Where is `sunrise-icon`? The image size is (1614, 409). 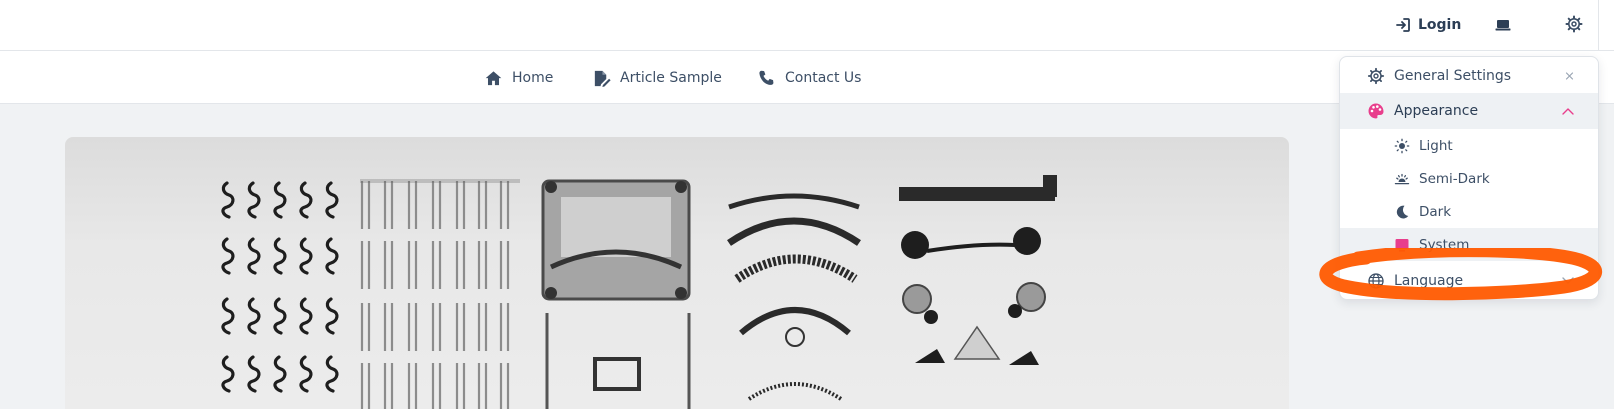
sunrise-icon is located at coordinates (1402, 178).